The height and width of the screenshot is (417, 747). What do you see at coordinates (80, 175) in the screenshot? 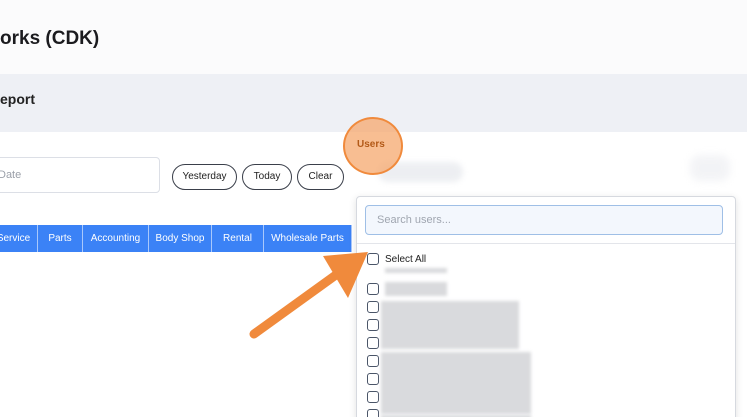
I see `date-input` at bounding box center [80, 175].